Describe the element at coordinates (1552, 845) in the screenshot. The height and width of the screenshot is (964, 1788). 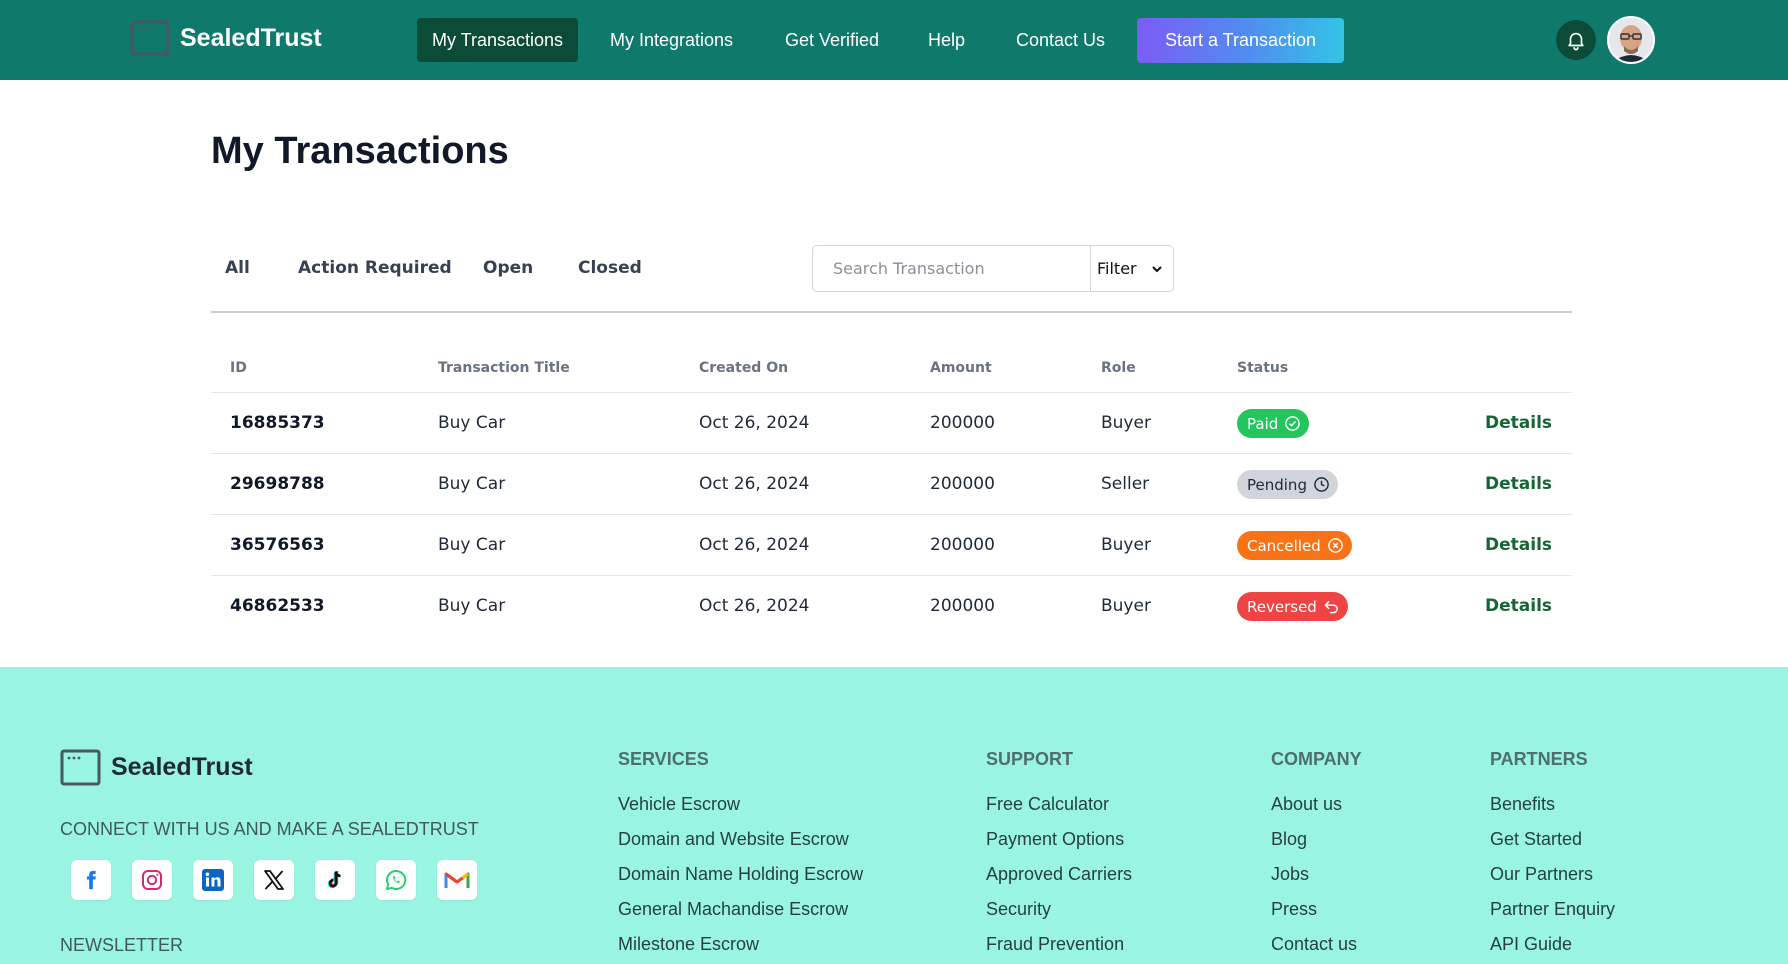
I see `footer-link: Get Started` at that location.